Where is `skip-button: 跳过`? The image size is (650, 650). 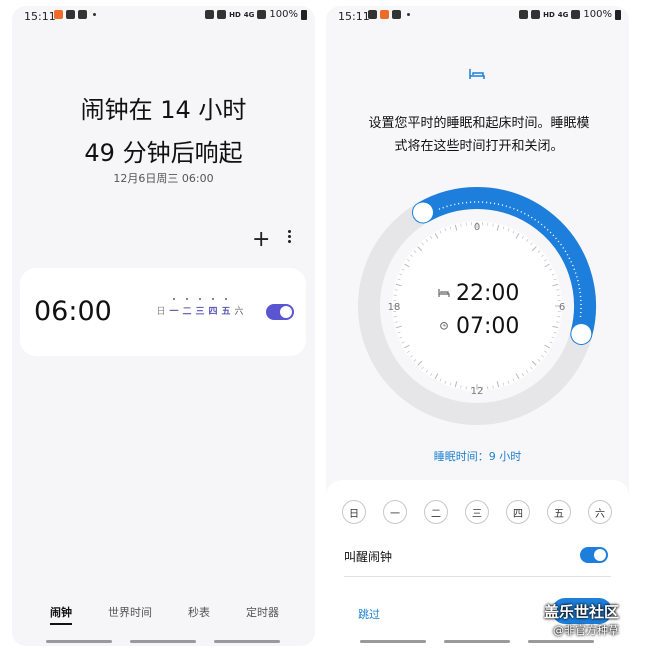 skip-button: 跳过 is located at coordinates (369, 614).